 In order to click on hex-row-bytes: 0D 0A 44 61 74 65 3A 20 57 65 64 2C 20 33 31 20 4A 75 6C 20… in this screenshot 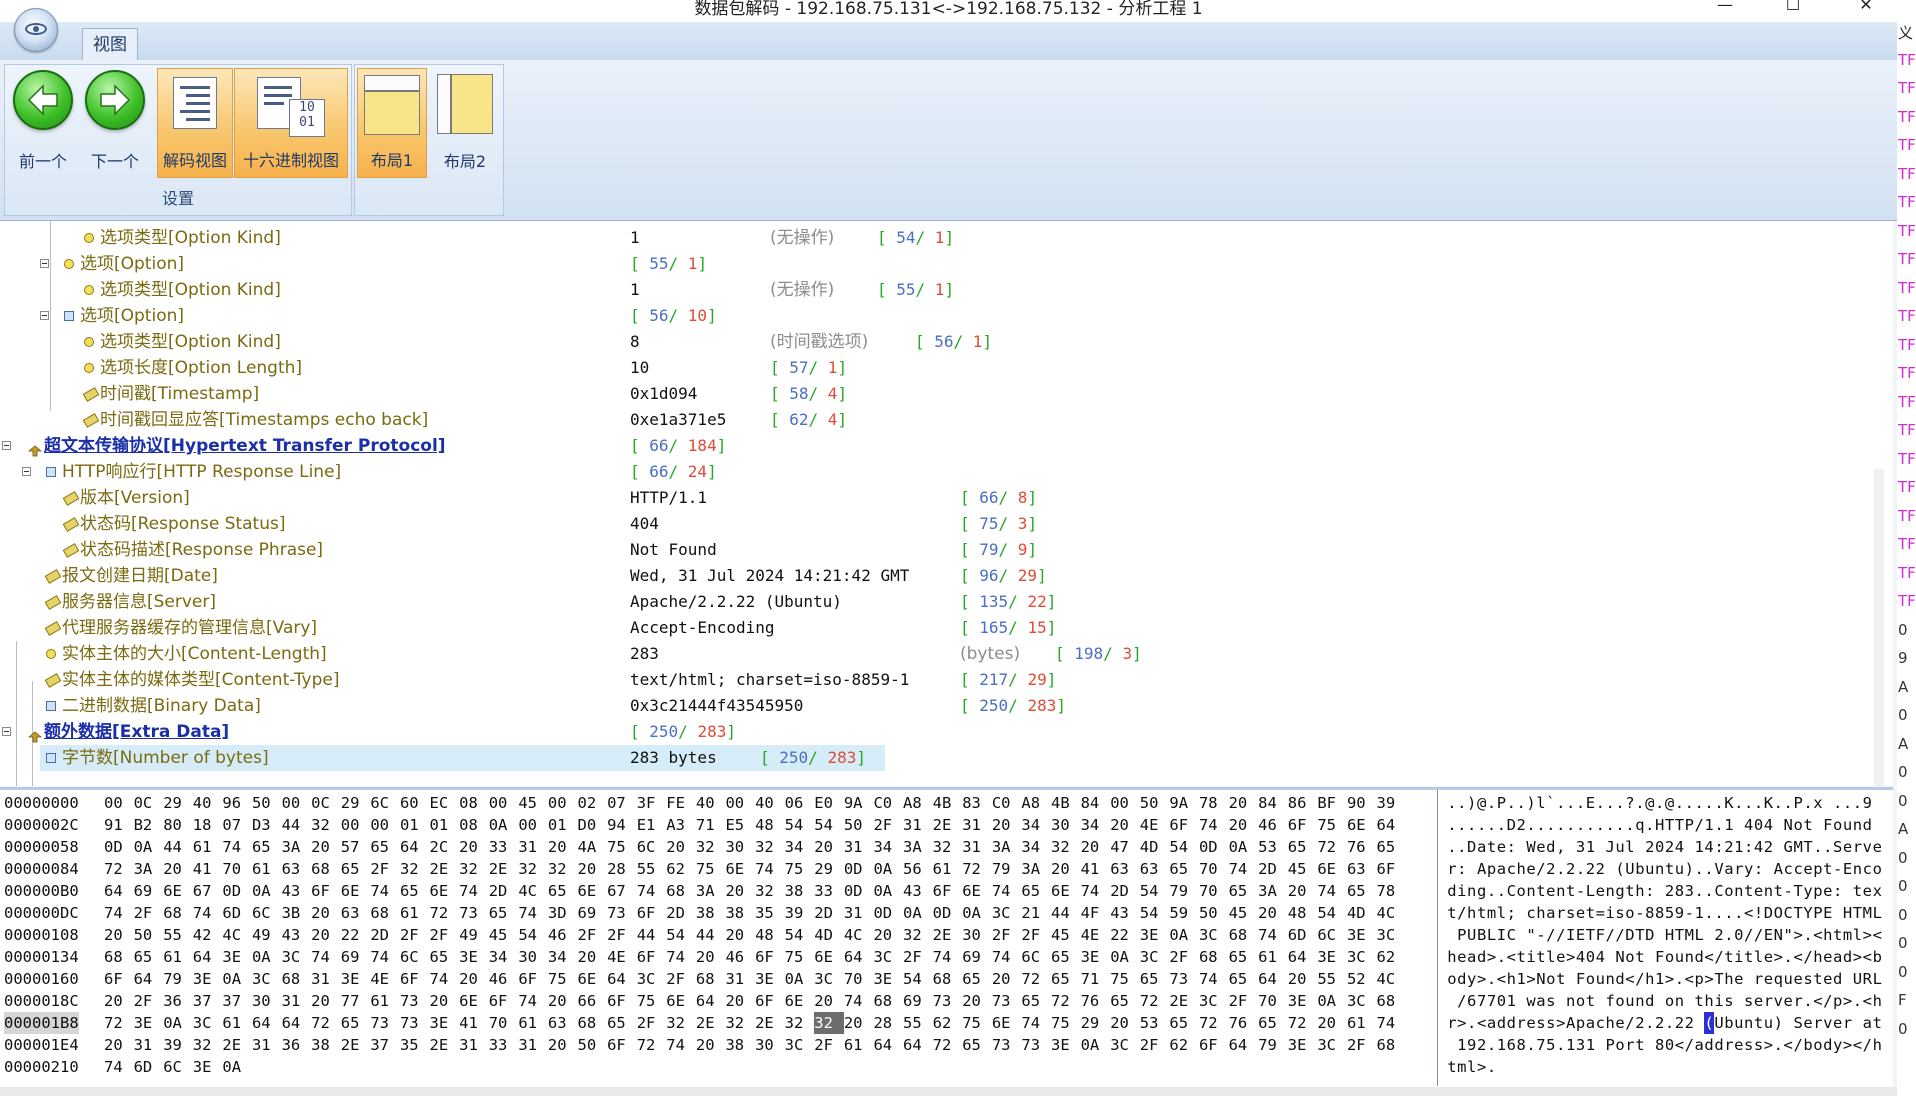, I will do `click(755, 847)`.